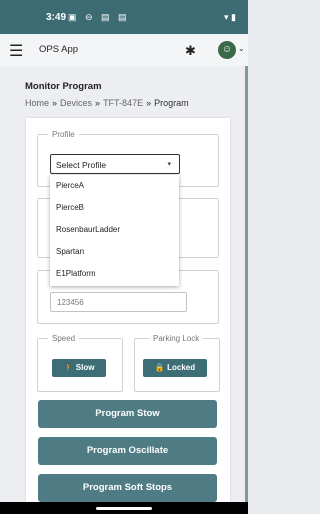 Image resolution: width=320 pixels, height=514 pixels. I want to click on locked-button: 🔒 Locked, so click(175, 368).